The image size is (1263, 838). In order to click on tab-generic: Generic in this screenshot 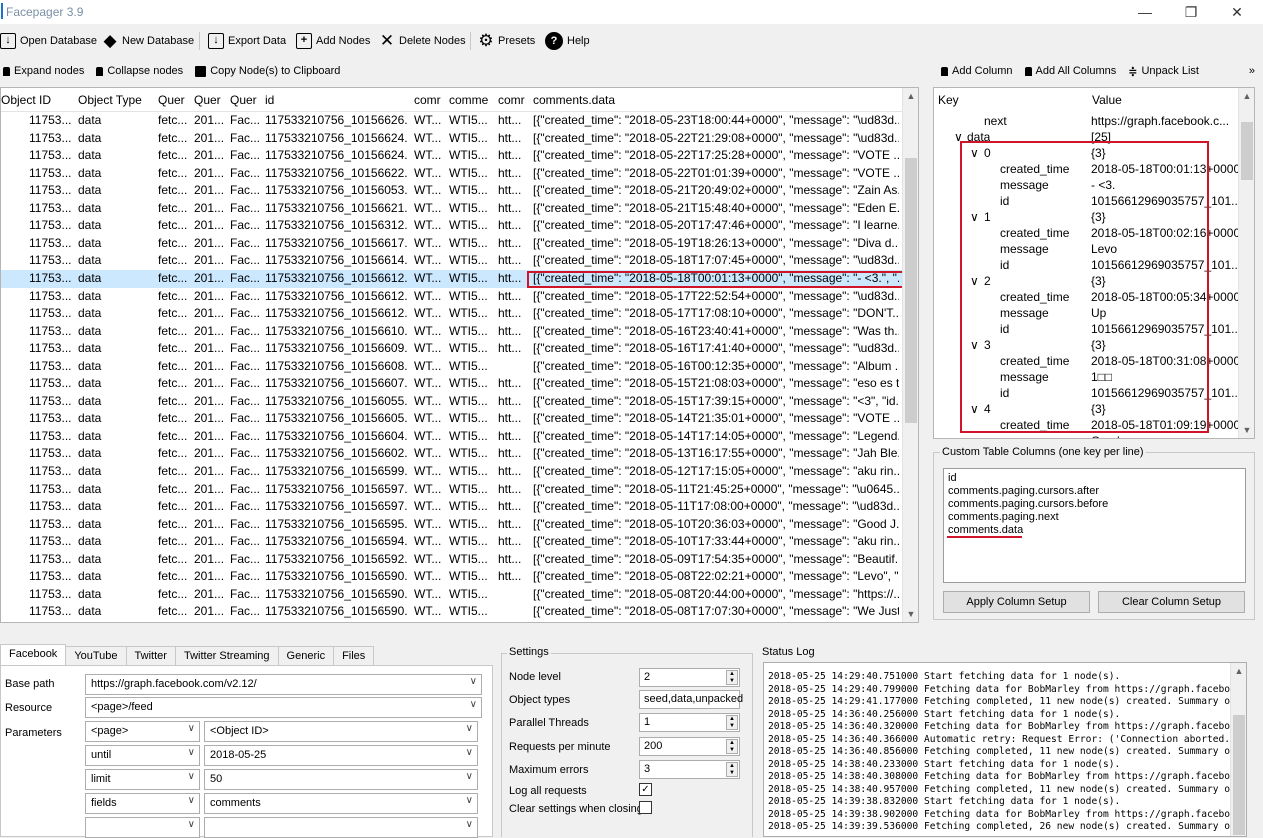, I will do `click(306, 656)`.